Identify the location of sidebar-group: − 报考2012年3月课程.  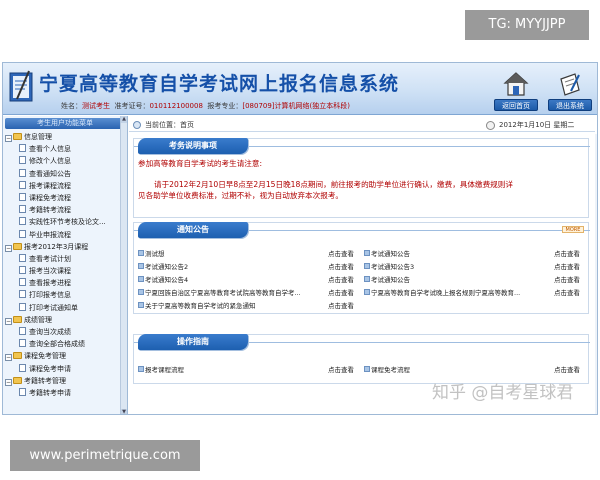
(66, 247).